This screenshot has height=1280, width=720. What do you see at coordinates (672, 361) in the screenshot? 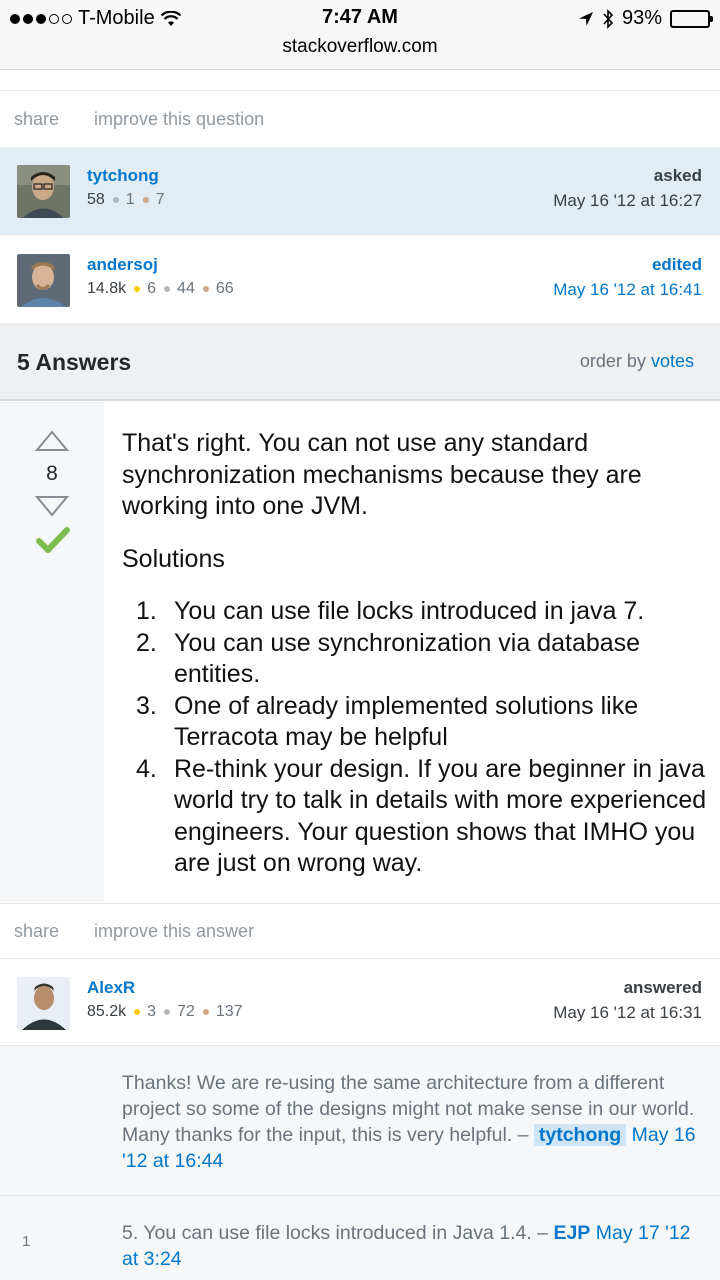
I see `order-votes-link: votes` at bounding box center [672, 361].